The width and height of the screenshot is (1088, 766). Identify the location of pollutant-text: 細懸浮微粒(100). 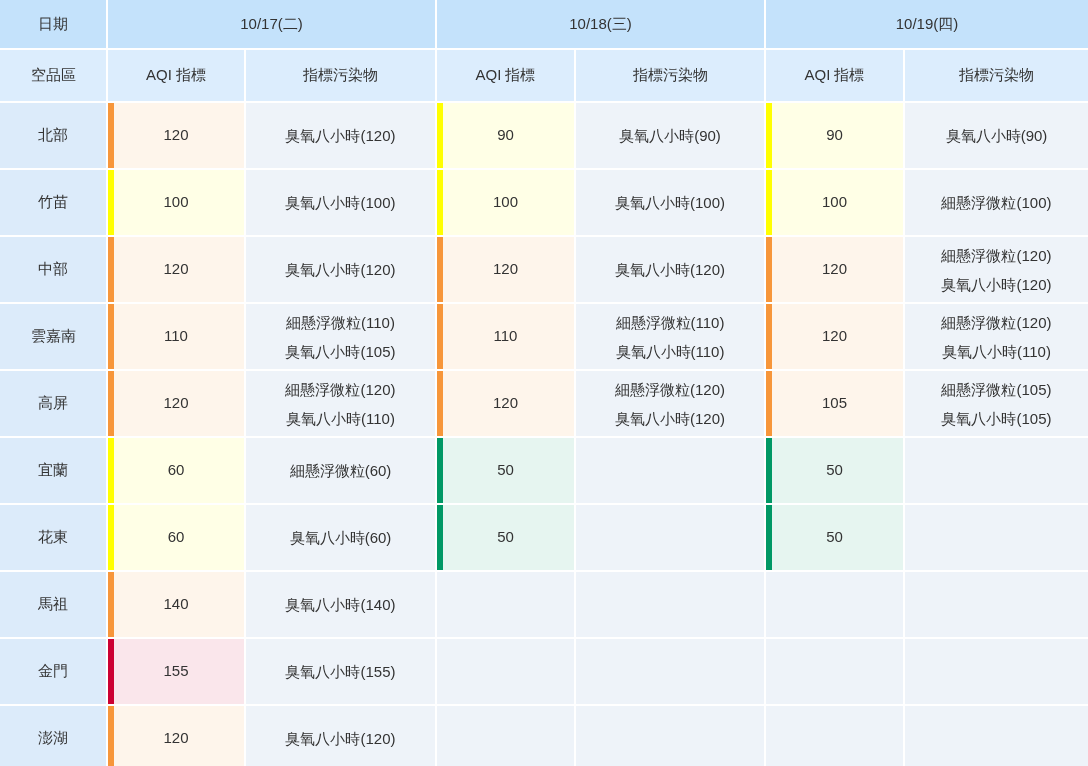
(996, 203).